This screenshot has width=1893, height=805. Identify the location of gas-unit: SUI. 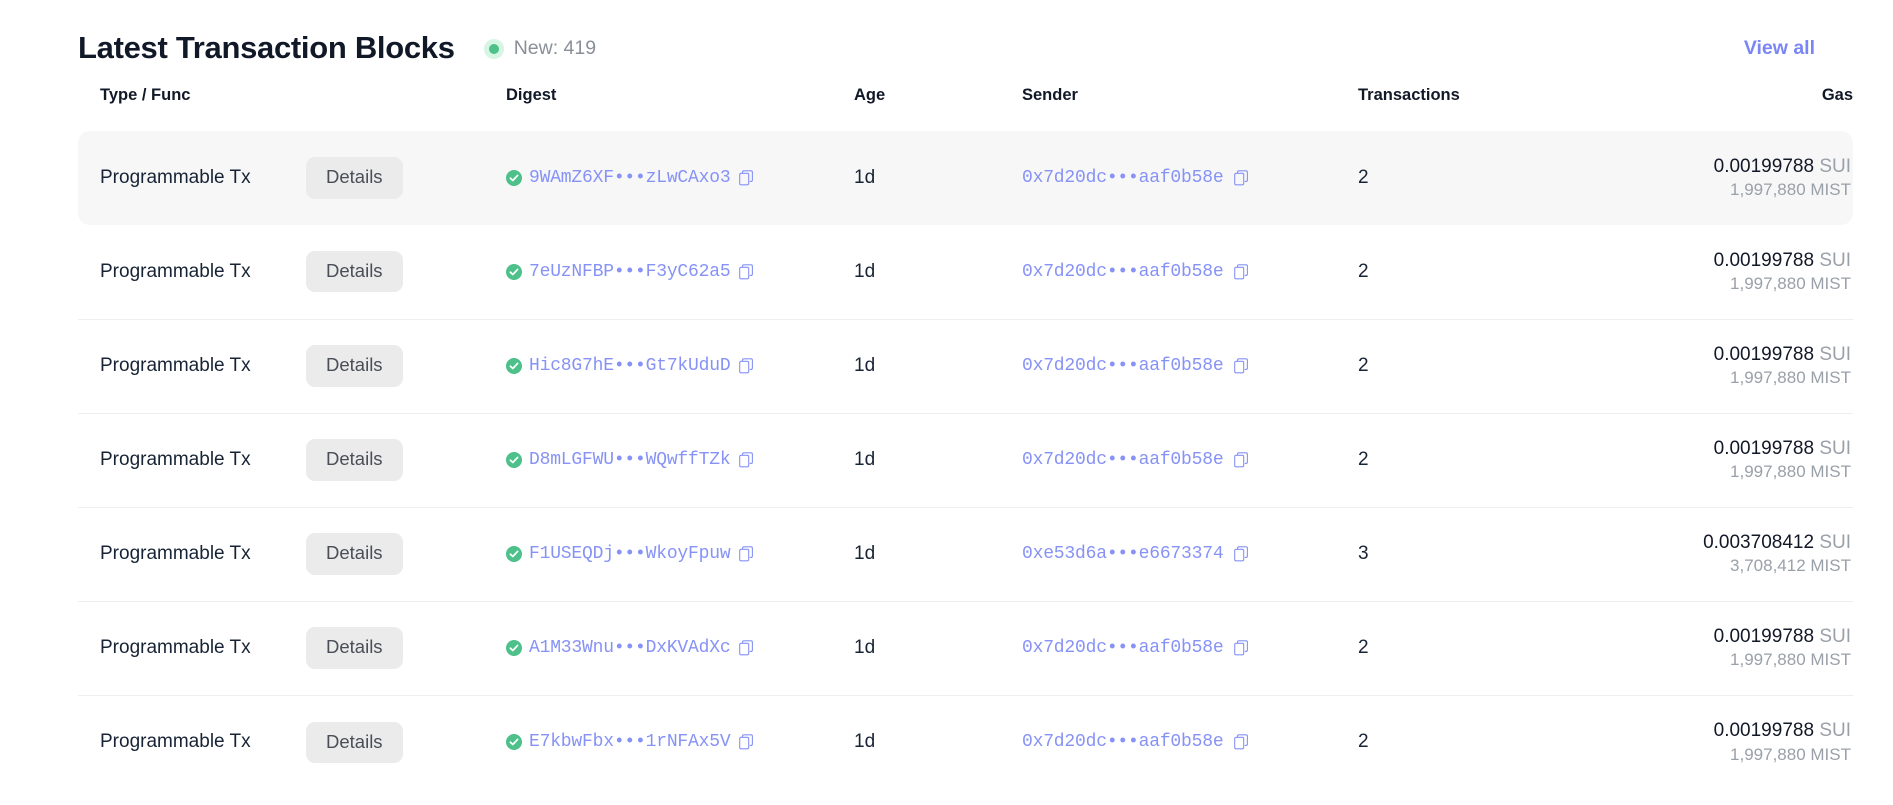
(1835, 449).